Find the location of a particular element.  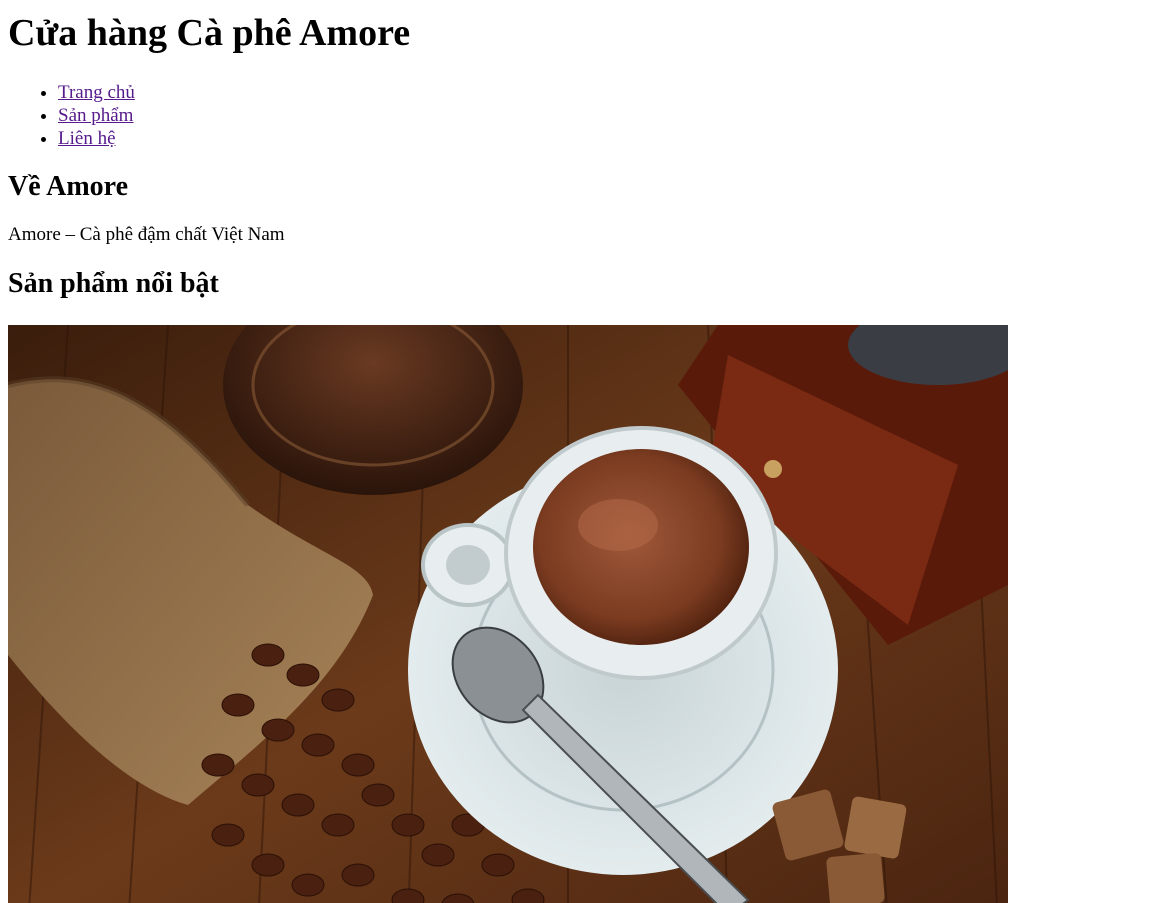

nav-link-products: Sản phẩm is located at coordinates (95, 115).